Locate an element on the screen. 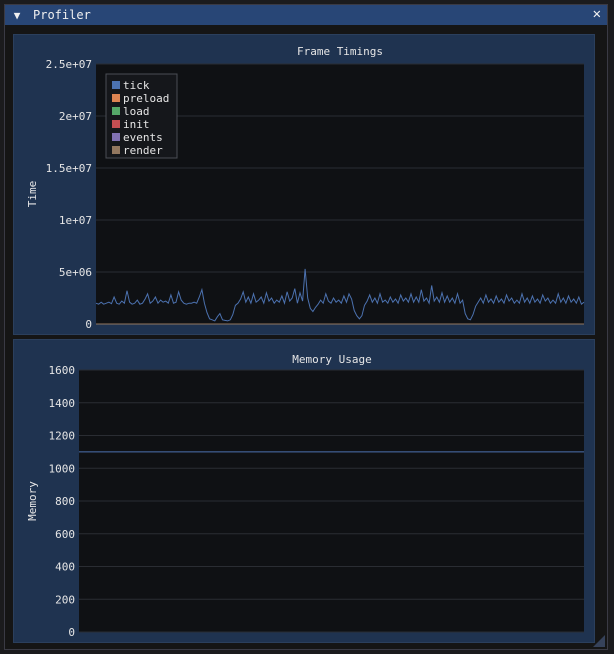 This screenshot has height=654, width=614. y-tick-label: 2.5e+07 is located at coordinates (69, 64).